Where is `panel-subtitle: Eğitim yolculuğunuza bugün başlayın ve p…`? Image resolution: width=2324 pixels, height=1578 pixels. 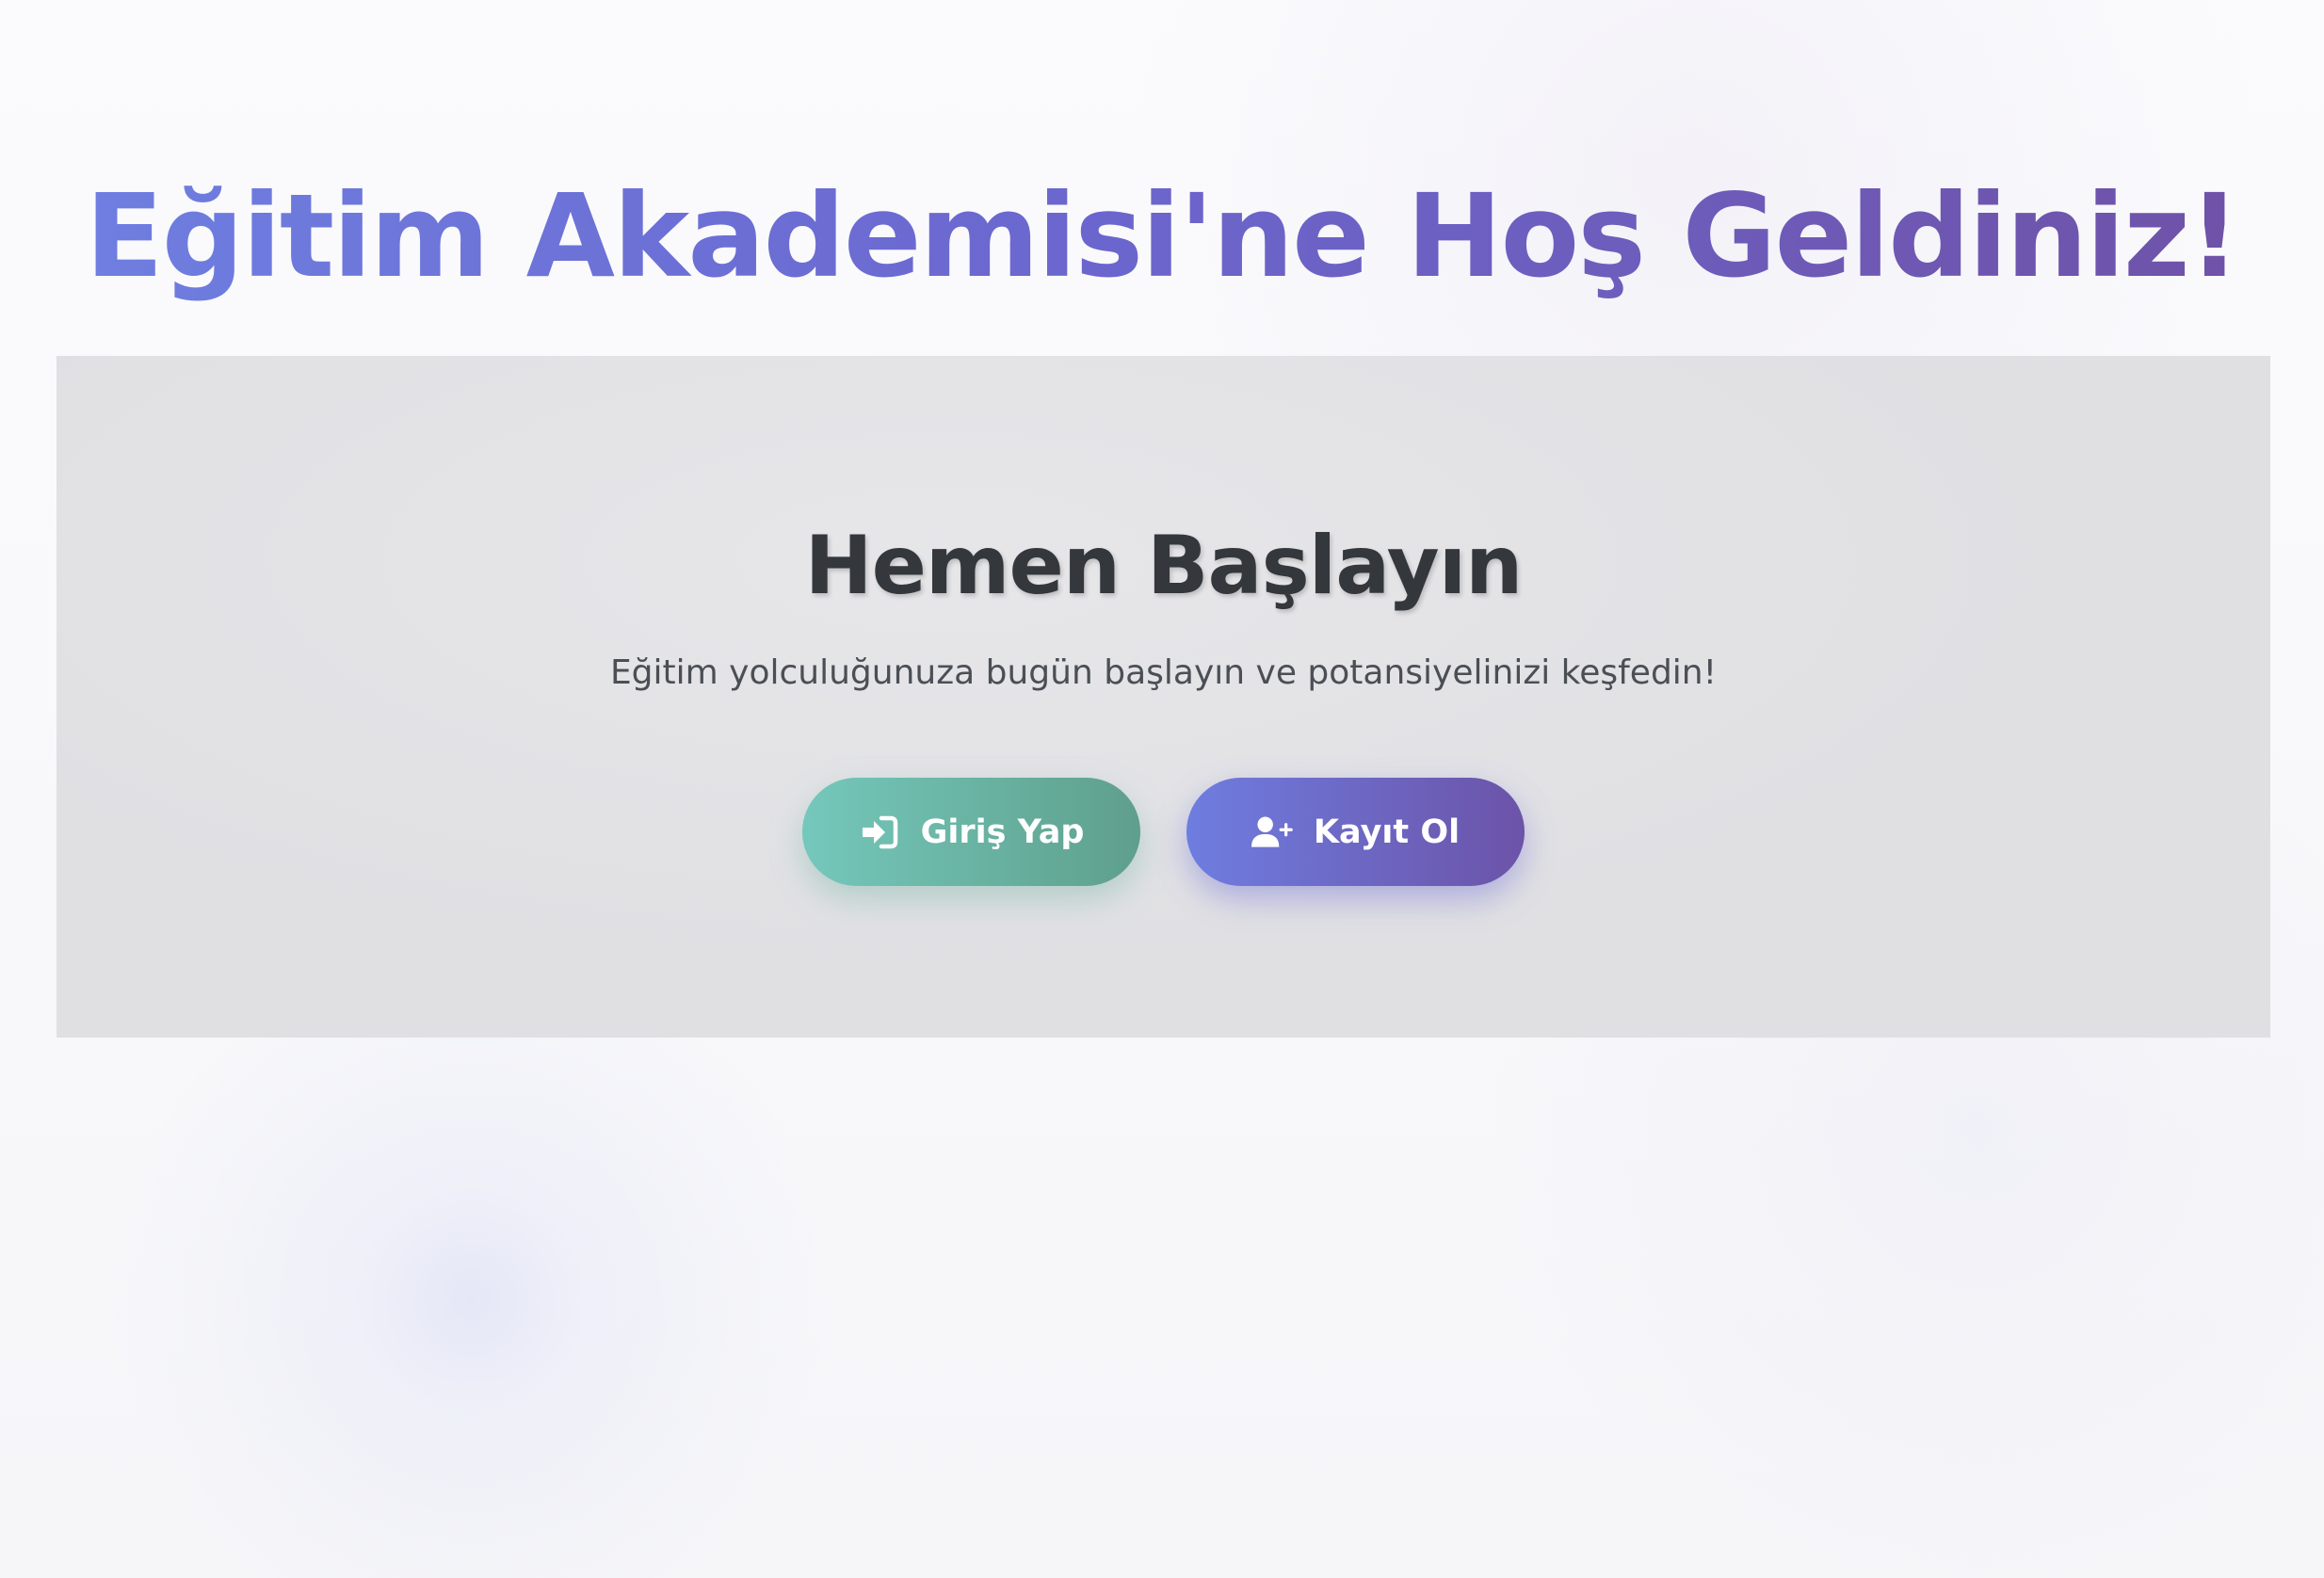
panel-subtitle: Eğitim yolculuğunuza bugün başlayın ve p… is located at coordinates (1163, 672).